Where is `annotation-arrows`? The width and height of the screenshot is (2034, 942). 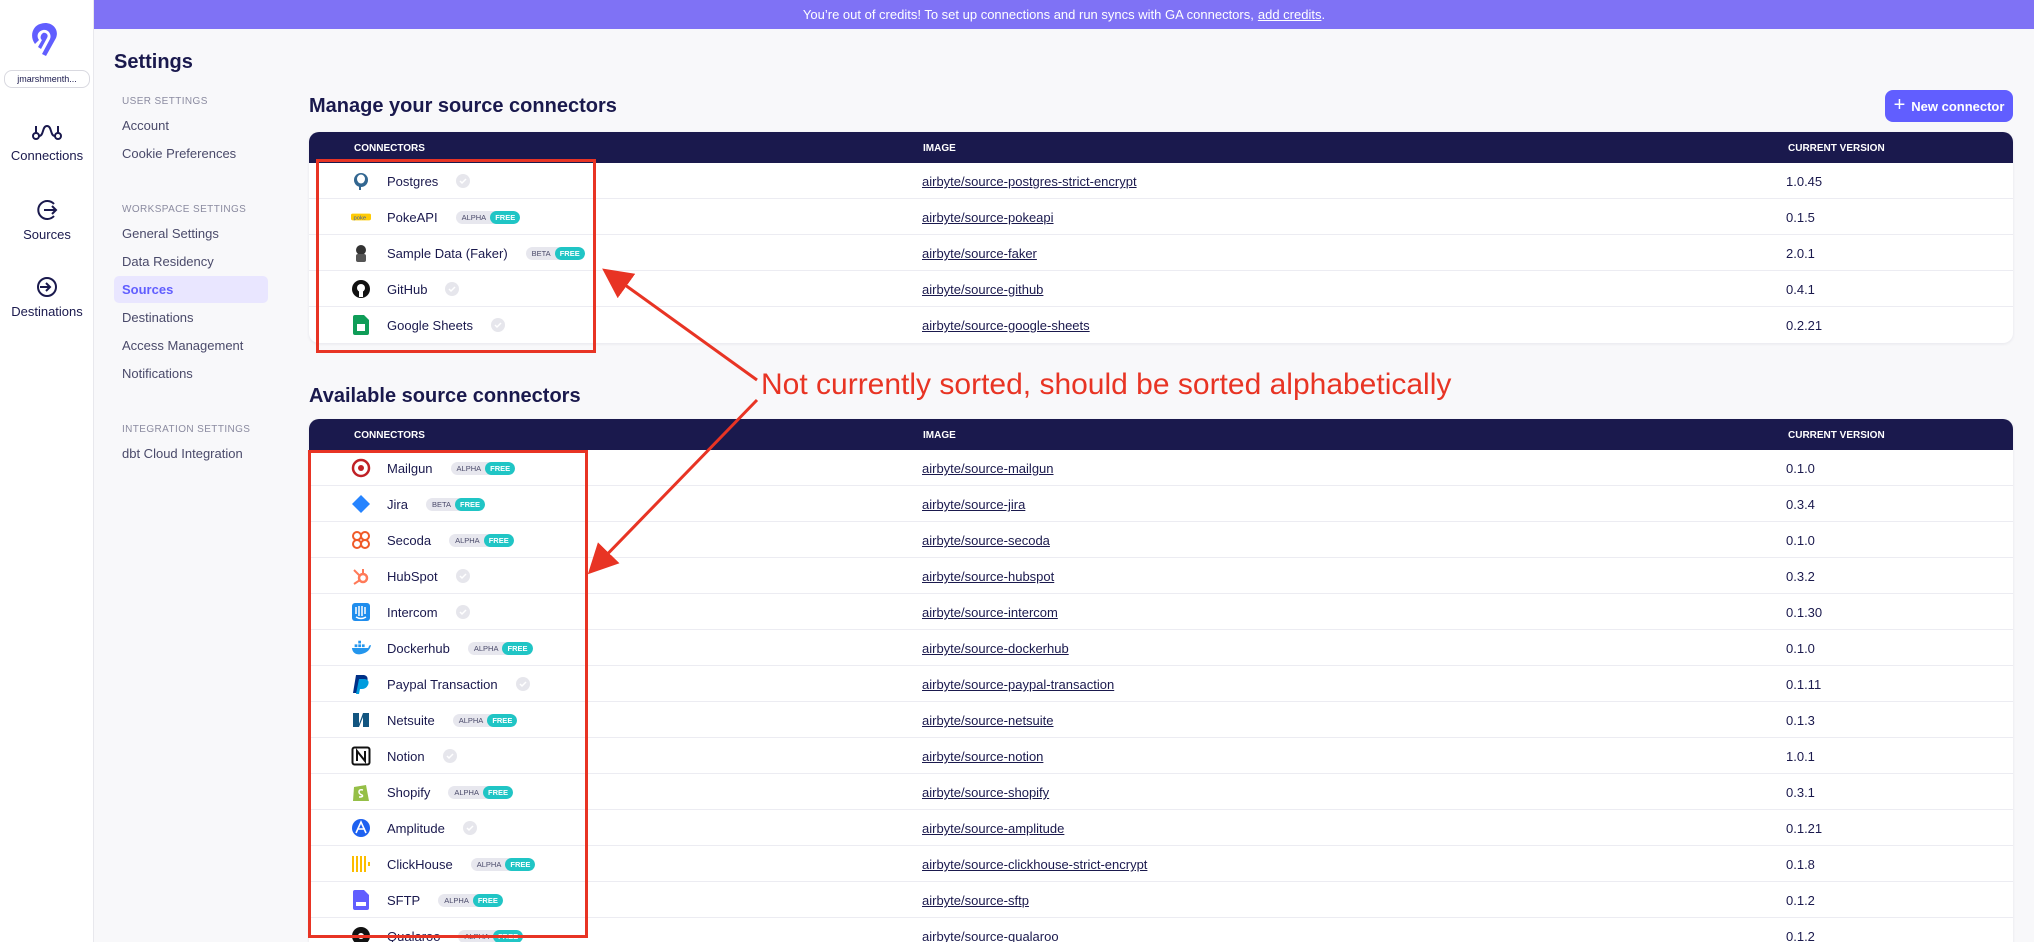 annotation-arrows is located at coordinates (673, 421).